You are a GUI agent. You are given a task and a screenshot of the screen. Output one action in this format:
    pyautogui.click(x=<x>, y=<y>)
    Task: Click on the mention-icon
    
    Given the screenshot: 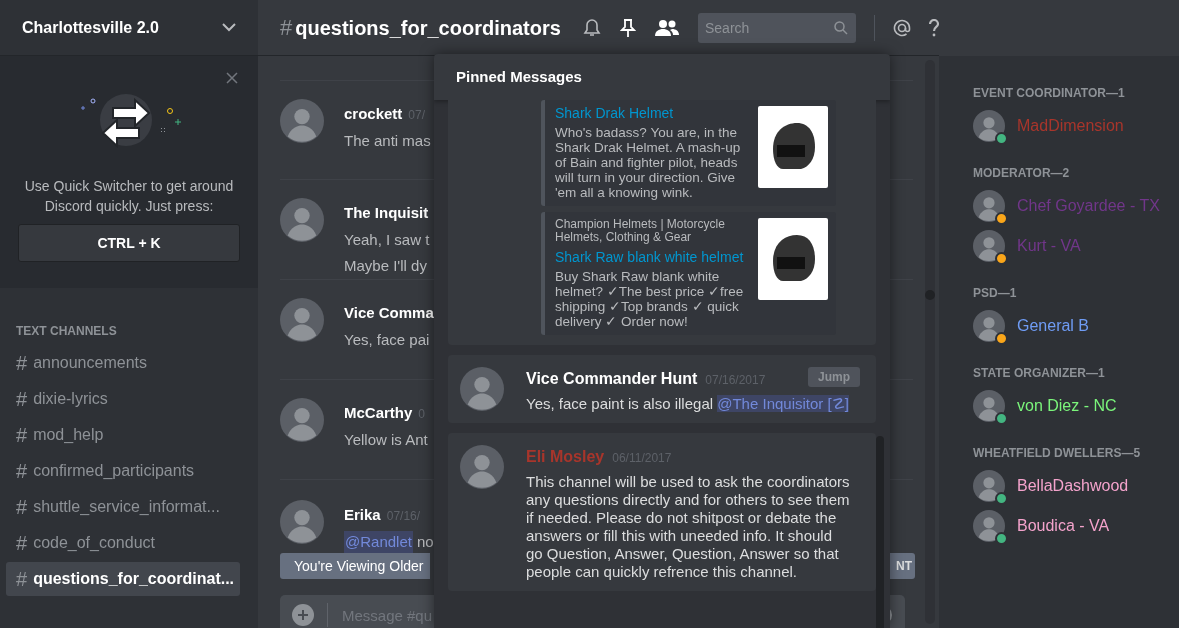 What is the action you would take?
    pyautogui.click(x=902, y=27)
    